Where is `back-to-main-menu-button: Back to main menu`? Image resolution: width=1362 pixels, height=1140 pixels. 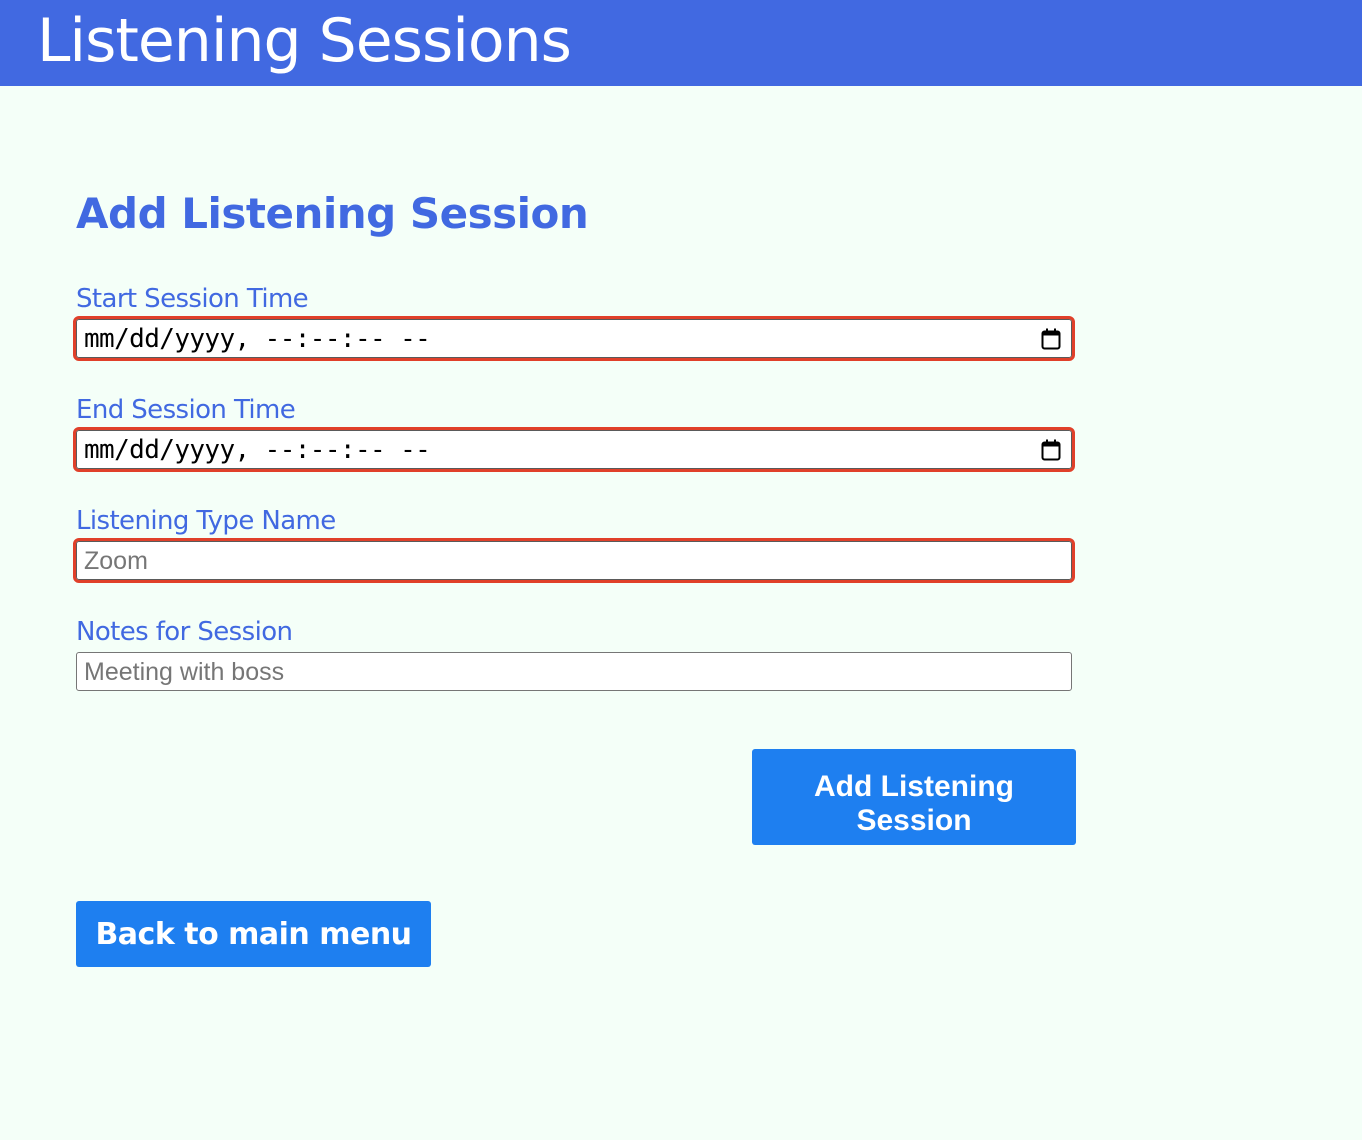
back-to-main-menu-button: Back to main menu is located at coordinates (253, 934).